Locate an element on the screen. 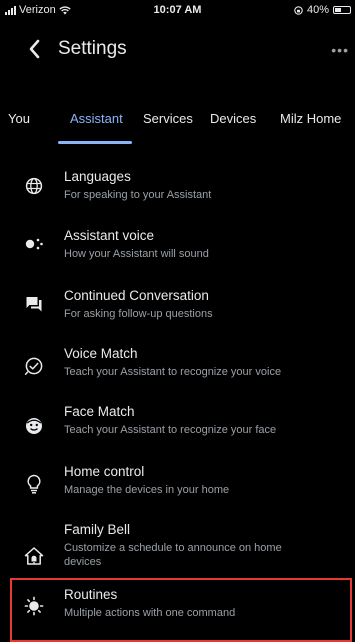 The width and height of the screenshot is (355, 642). item-title: Face Match is located at coordinates (99, 411).